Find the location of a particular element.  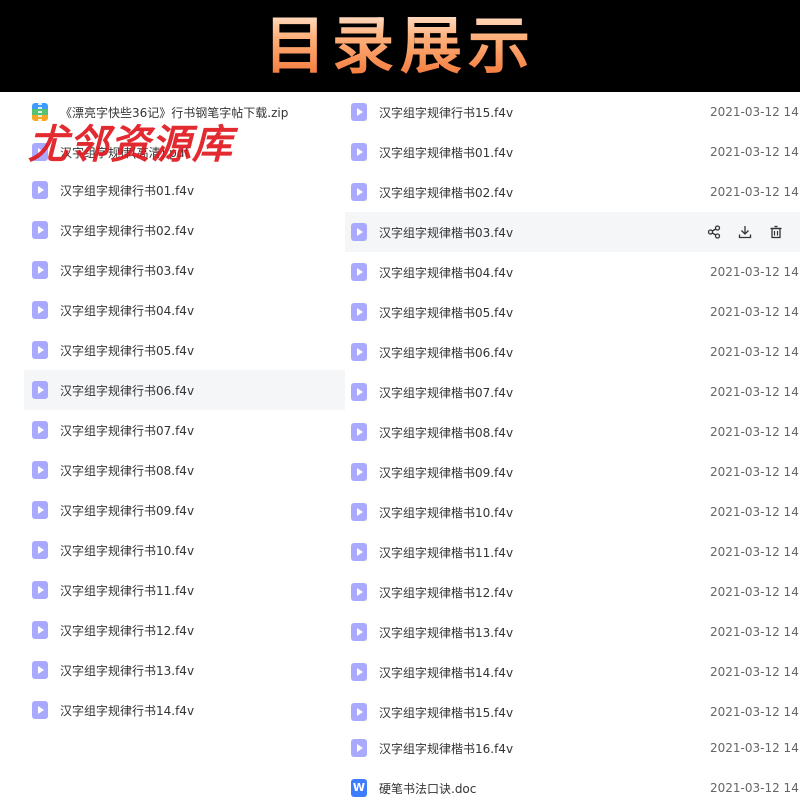

file-name: 汉字组字规律行书08.f4v is located at coordinates (127, 470).